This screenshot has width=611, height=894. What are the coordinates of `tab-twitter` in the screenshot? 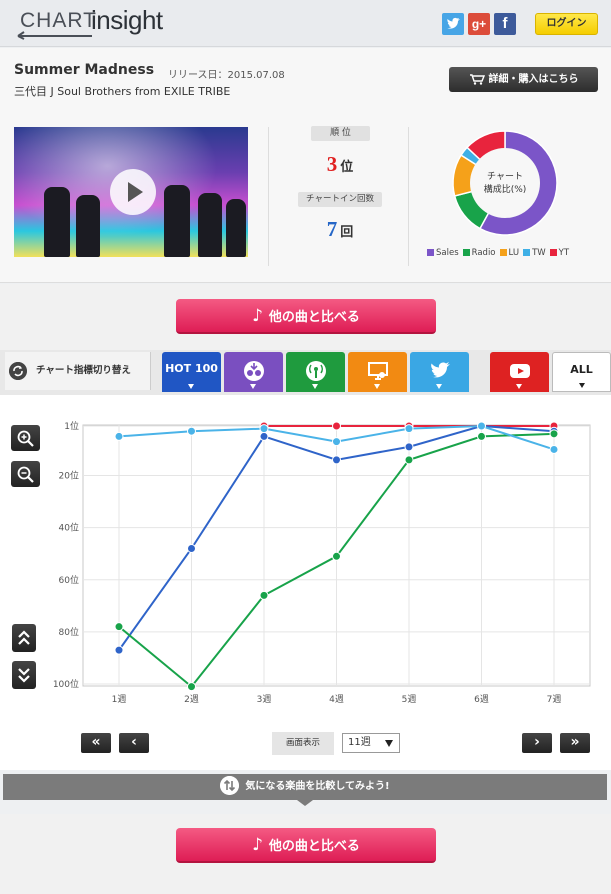 It's located at (439, 372).